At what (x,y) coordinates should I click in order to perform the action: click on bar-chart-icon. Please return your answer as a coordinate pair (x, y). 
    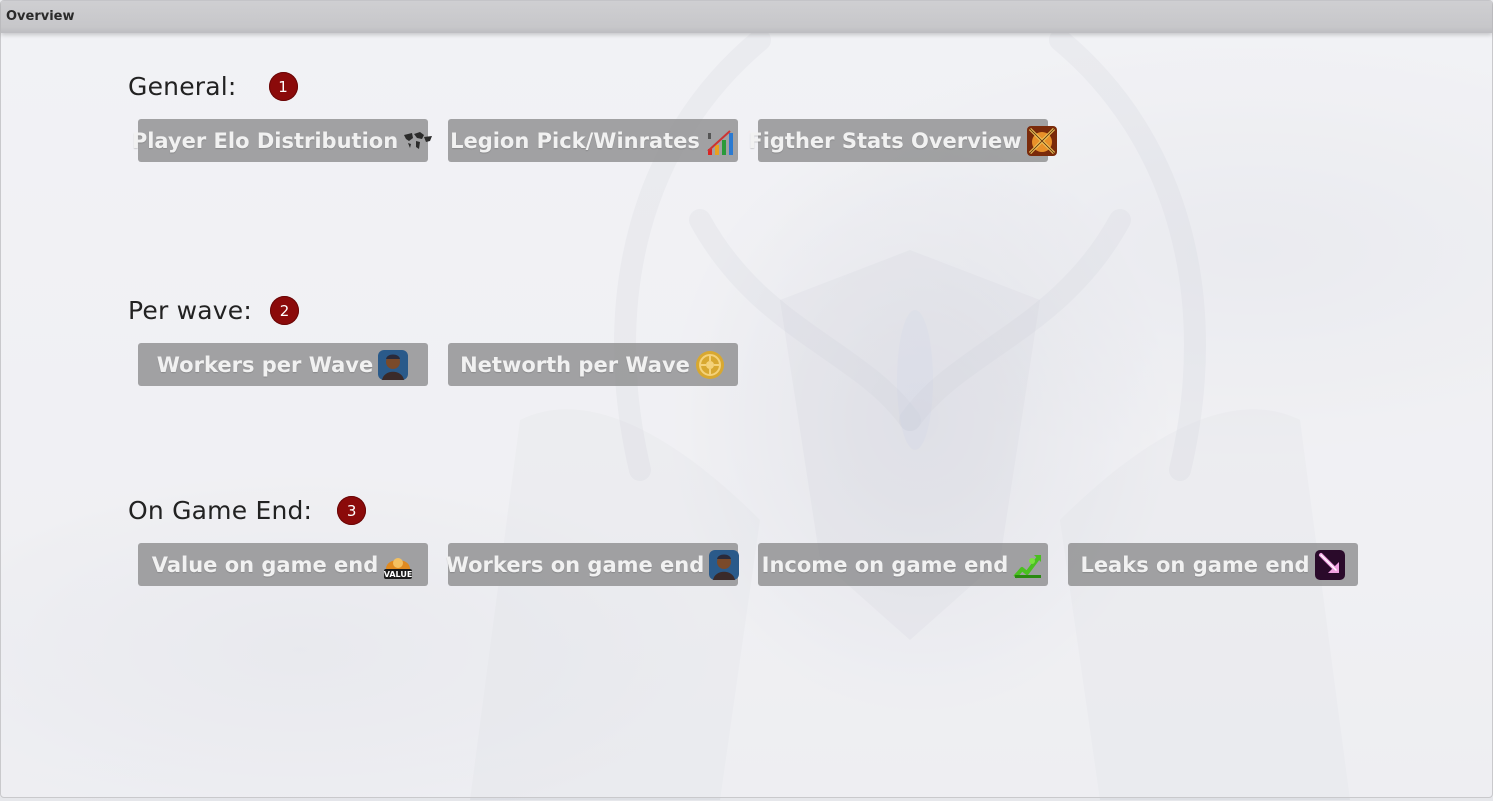
    Looking at the image, I should click on (720, 142).